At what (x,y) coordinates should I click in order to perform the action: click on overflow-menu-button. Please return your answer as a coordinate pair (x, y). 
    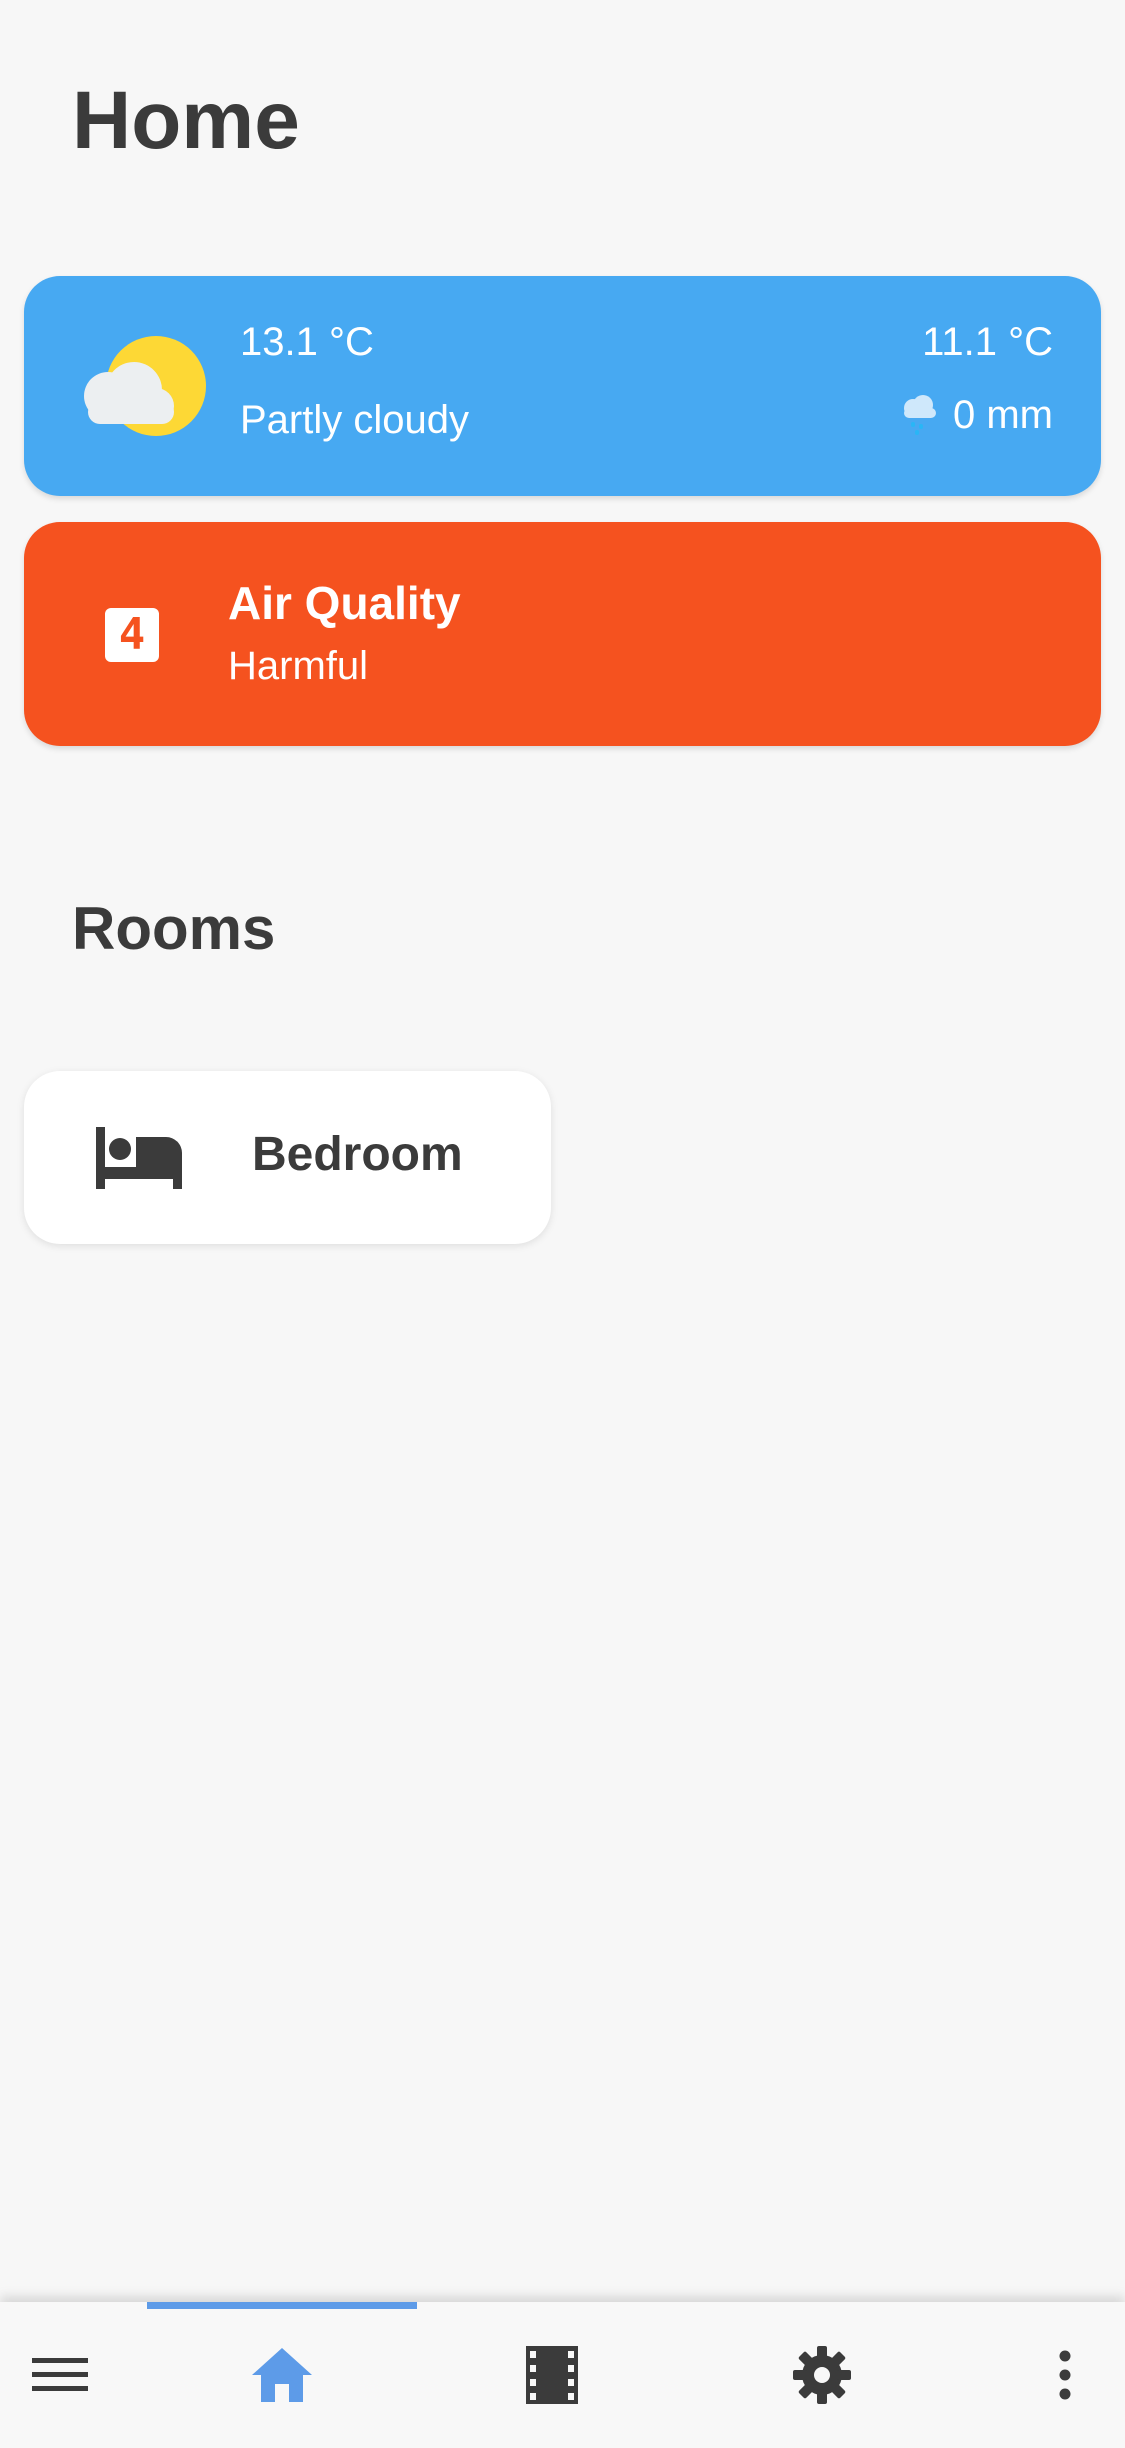
    Looking at the image, I should click on (1065, 2375).